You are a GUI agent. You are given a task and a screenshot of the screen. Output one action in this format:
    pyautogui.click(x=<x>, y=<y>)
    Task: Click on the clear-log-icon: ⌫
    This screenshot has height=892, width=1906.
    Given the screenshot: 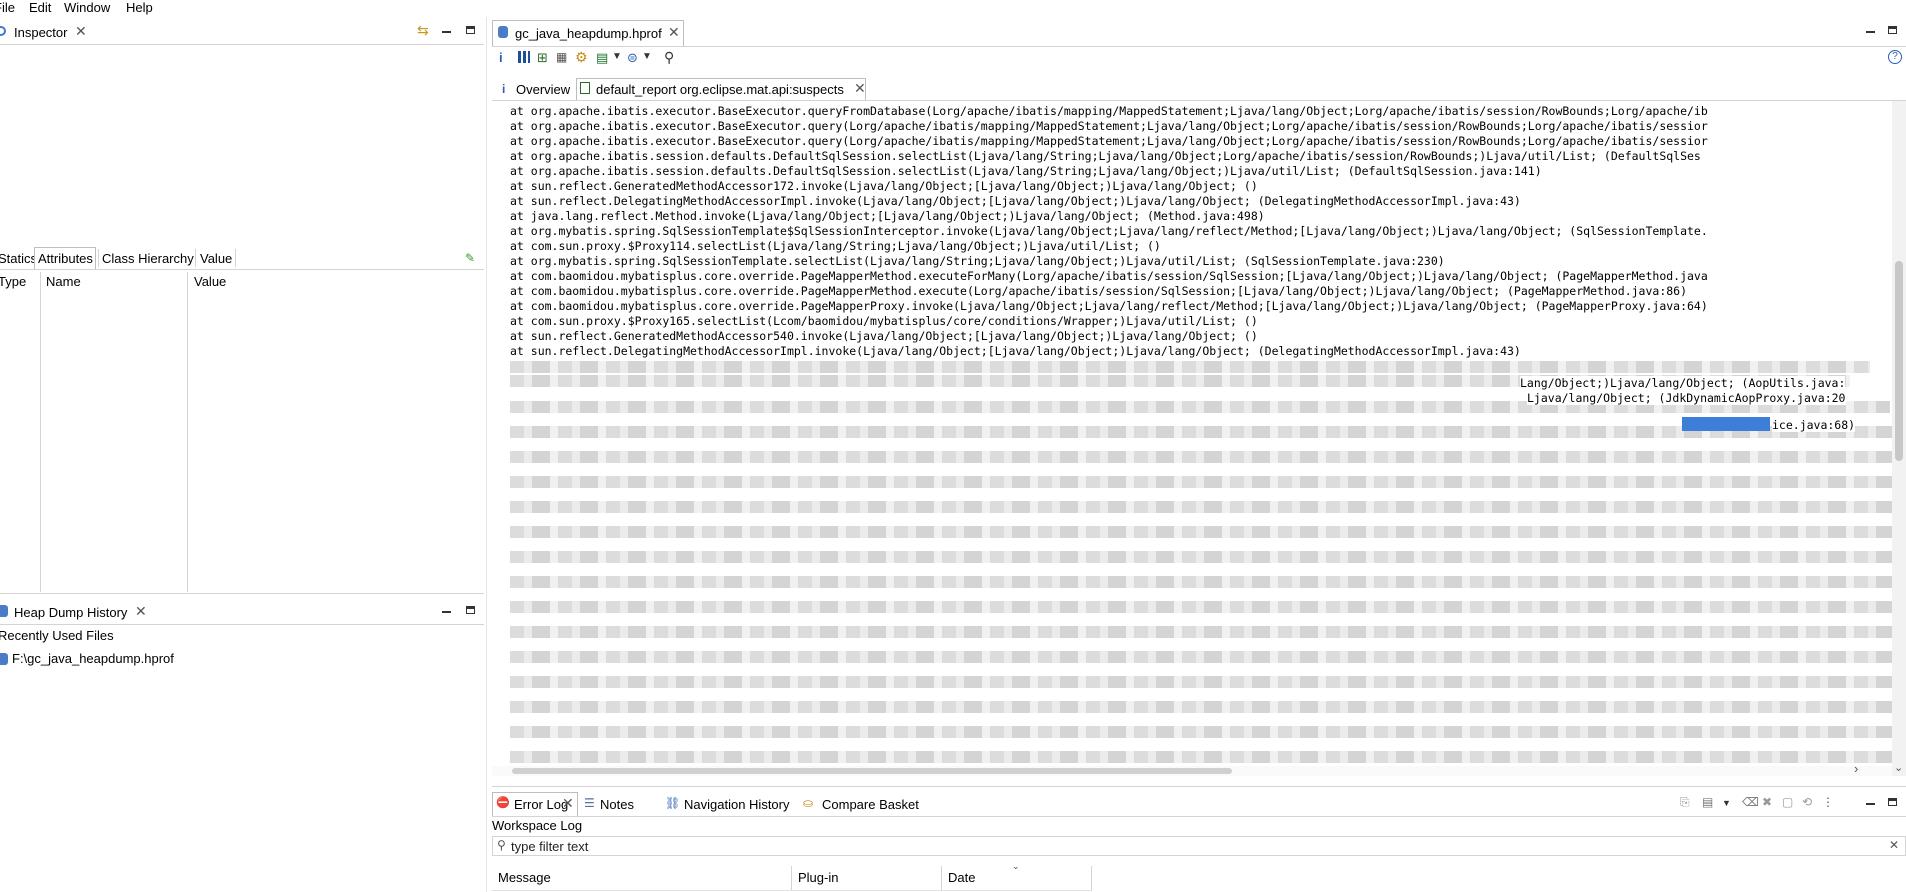 What is the action you would take?
    pyautogui.click(x=1750, y=802)
    